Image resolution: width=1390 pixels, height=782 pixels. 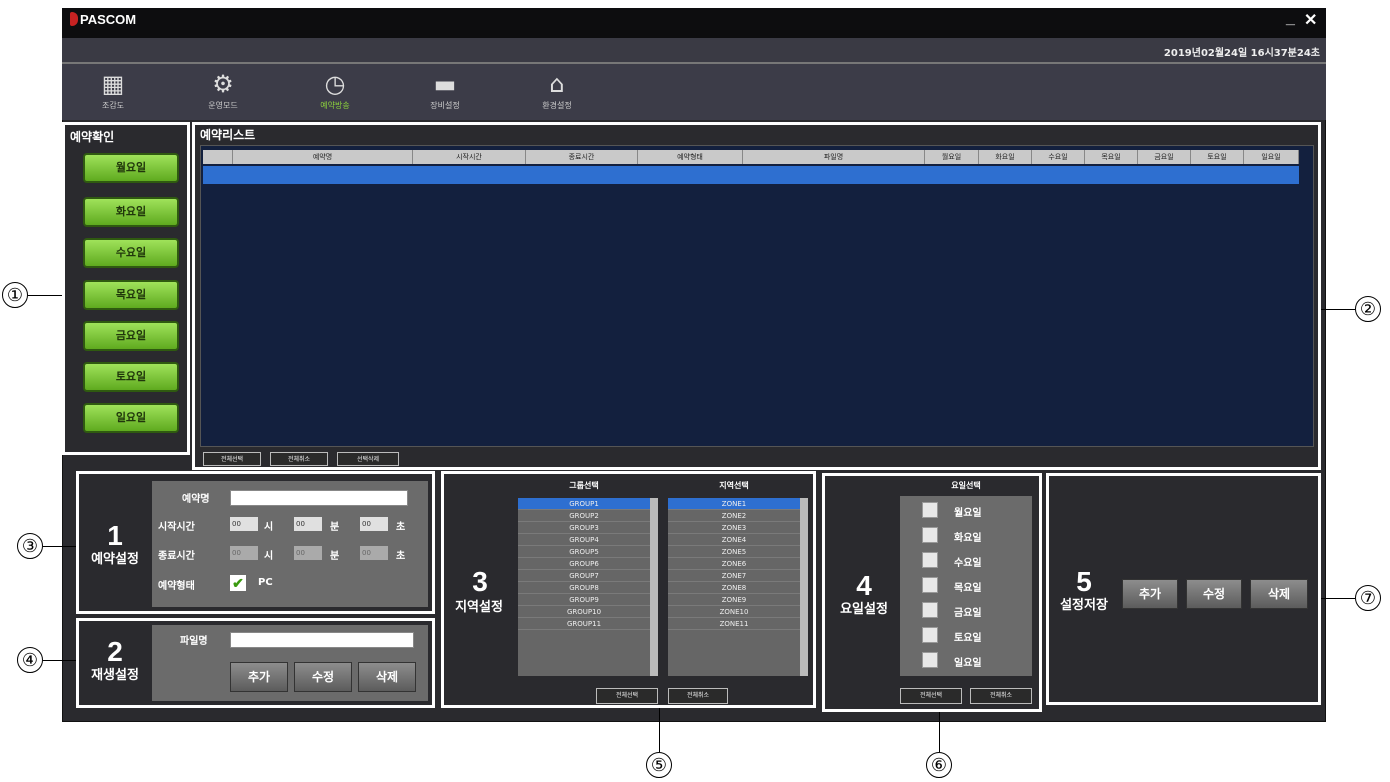 What do you see at coordinates (734, 564) in the screenshot?
I see `zone-list-item: ZONE6` at bounding box center [734, 564].